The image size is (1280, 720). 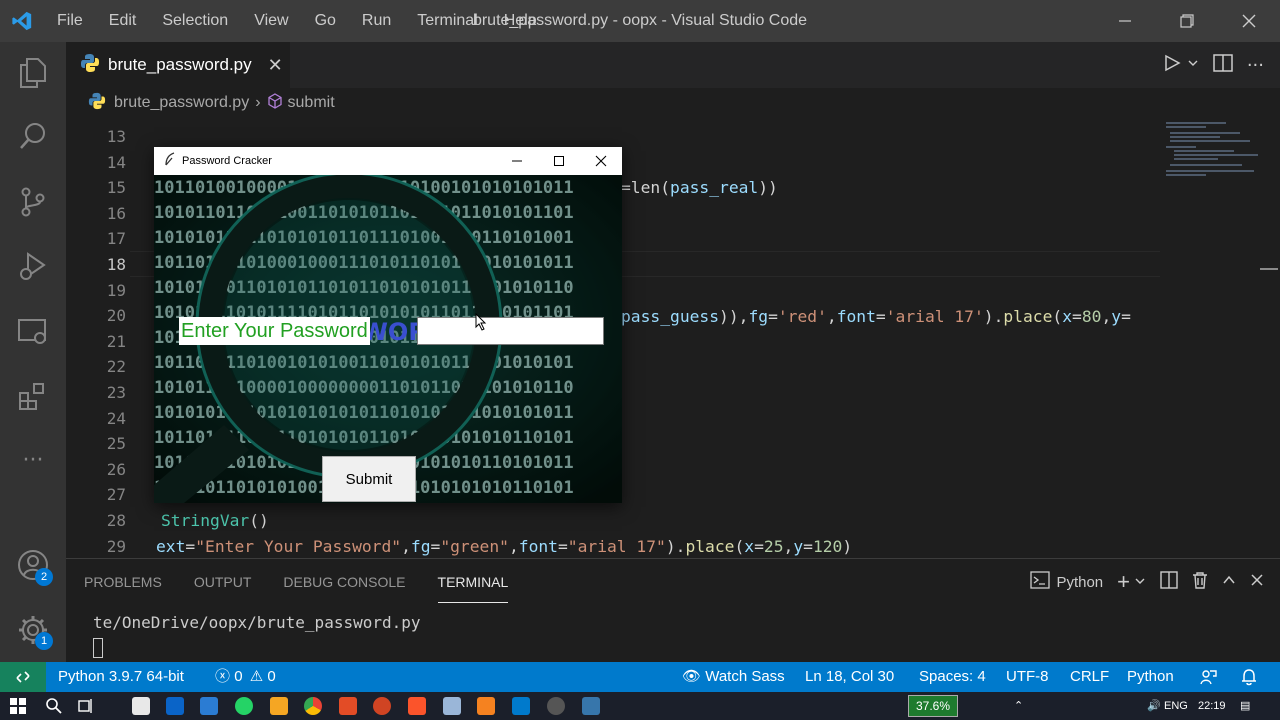 I want to click on taskbar-brave-icon, so click(x=417, y=706).